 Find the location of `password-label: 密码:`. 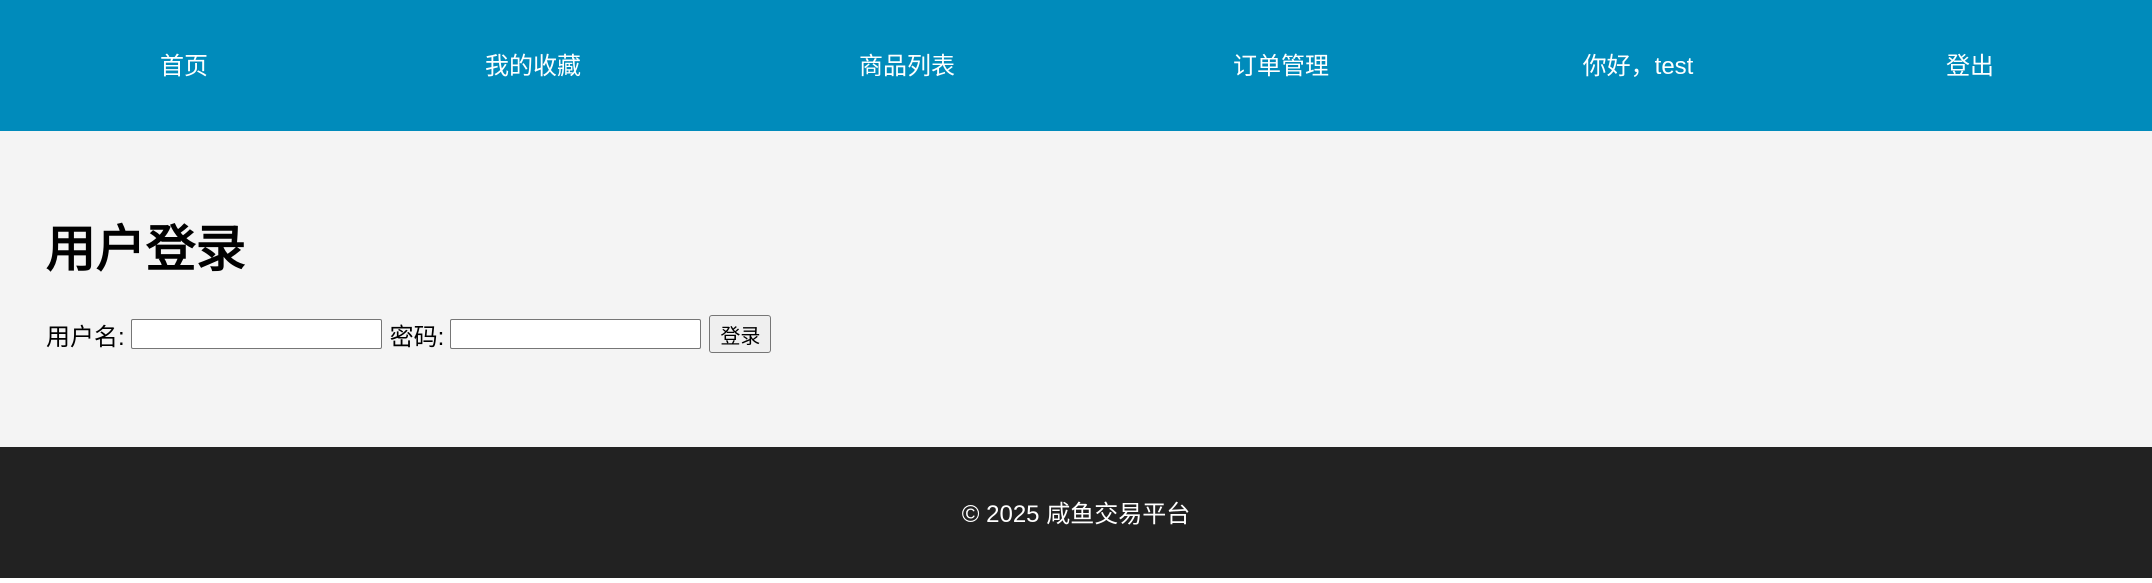

password-label: 密码: is located at coordinates (417, 337).